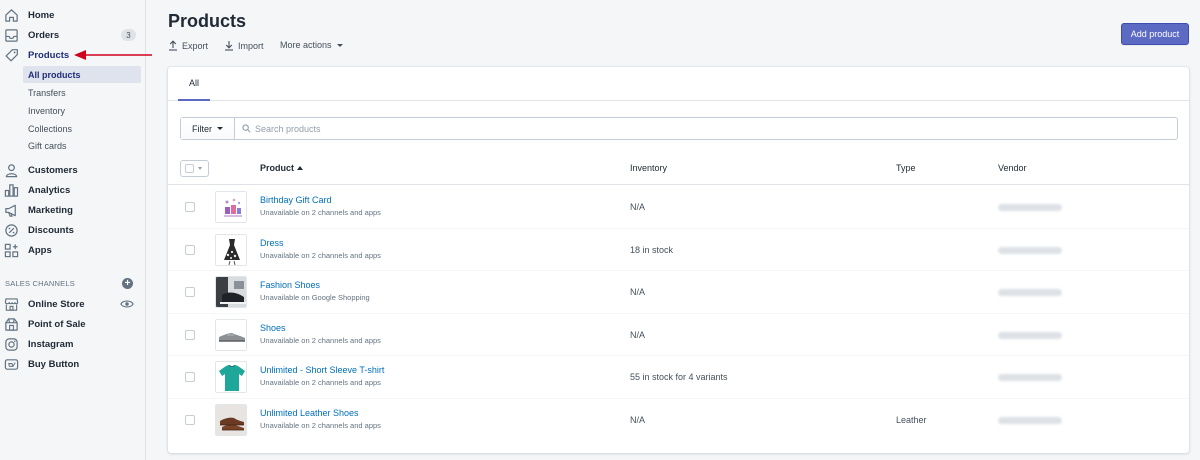  What do you see at coordinates (1012, 168) in the screenshot?
I see `column-header-vendor: Vendor` at bounding box center [1012, 168].